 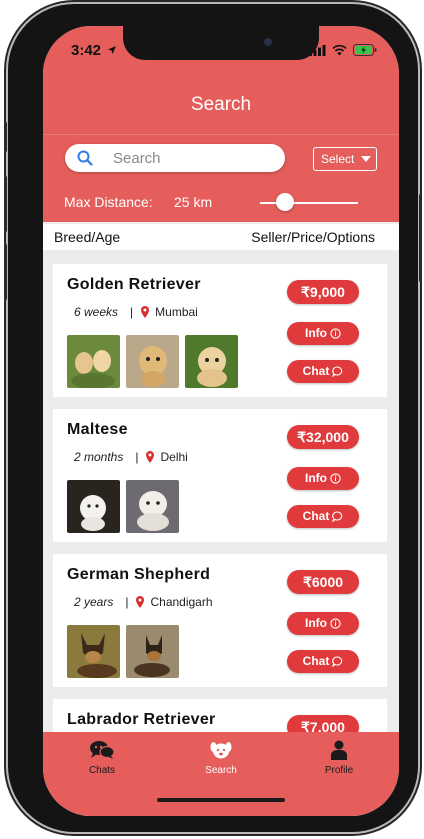 I want to click on listing-card: Golden Retriever 6 weeks | Mumbai ₹9,000, so click(x=220, y=330).